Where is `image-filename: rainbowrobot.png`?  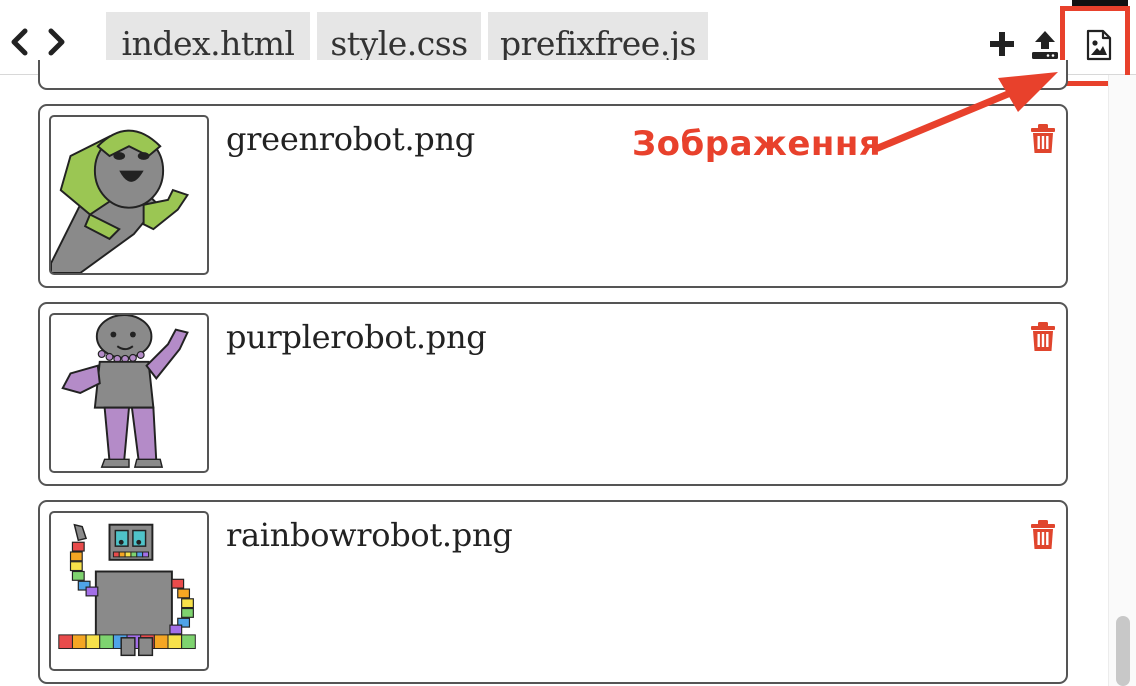
image-filename: rainbowrobot.png is located at coordinates (369, 535).